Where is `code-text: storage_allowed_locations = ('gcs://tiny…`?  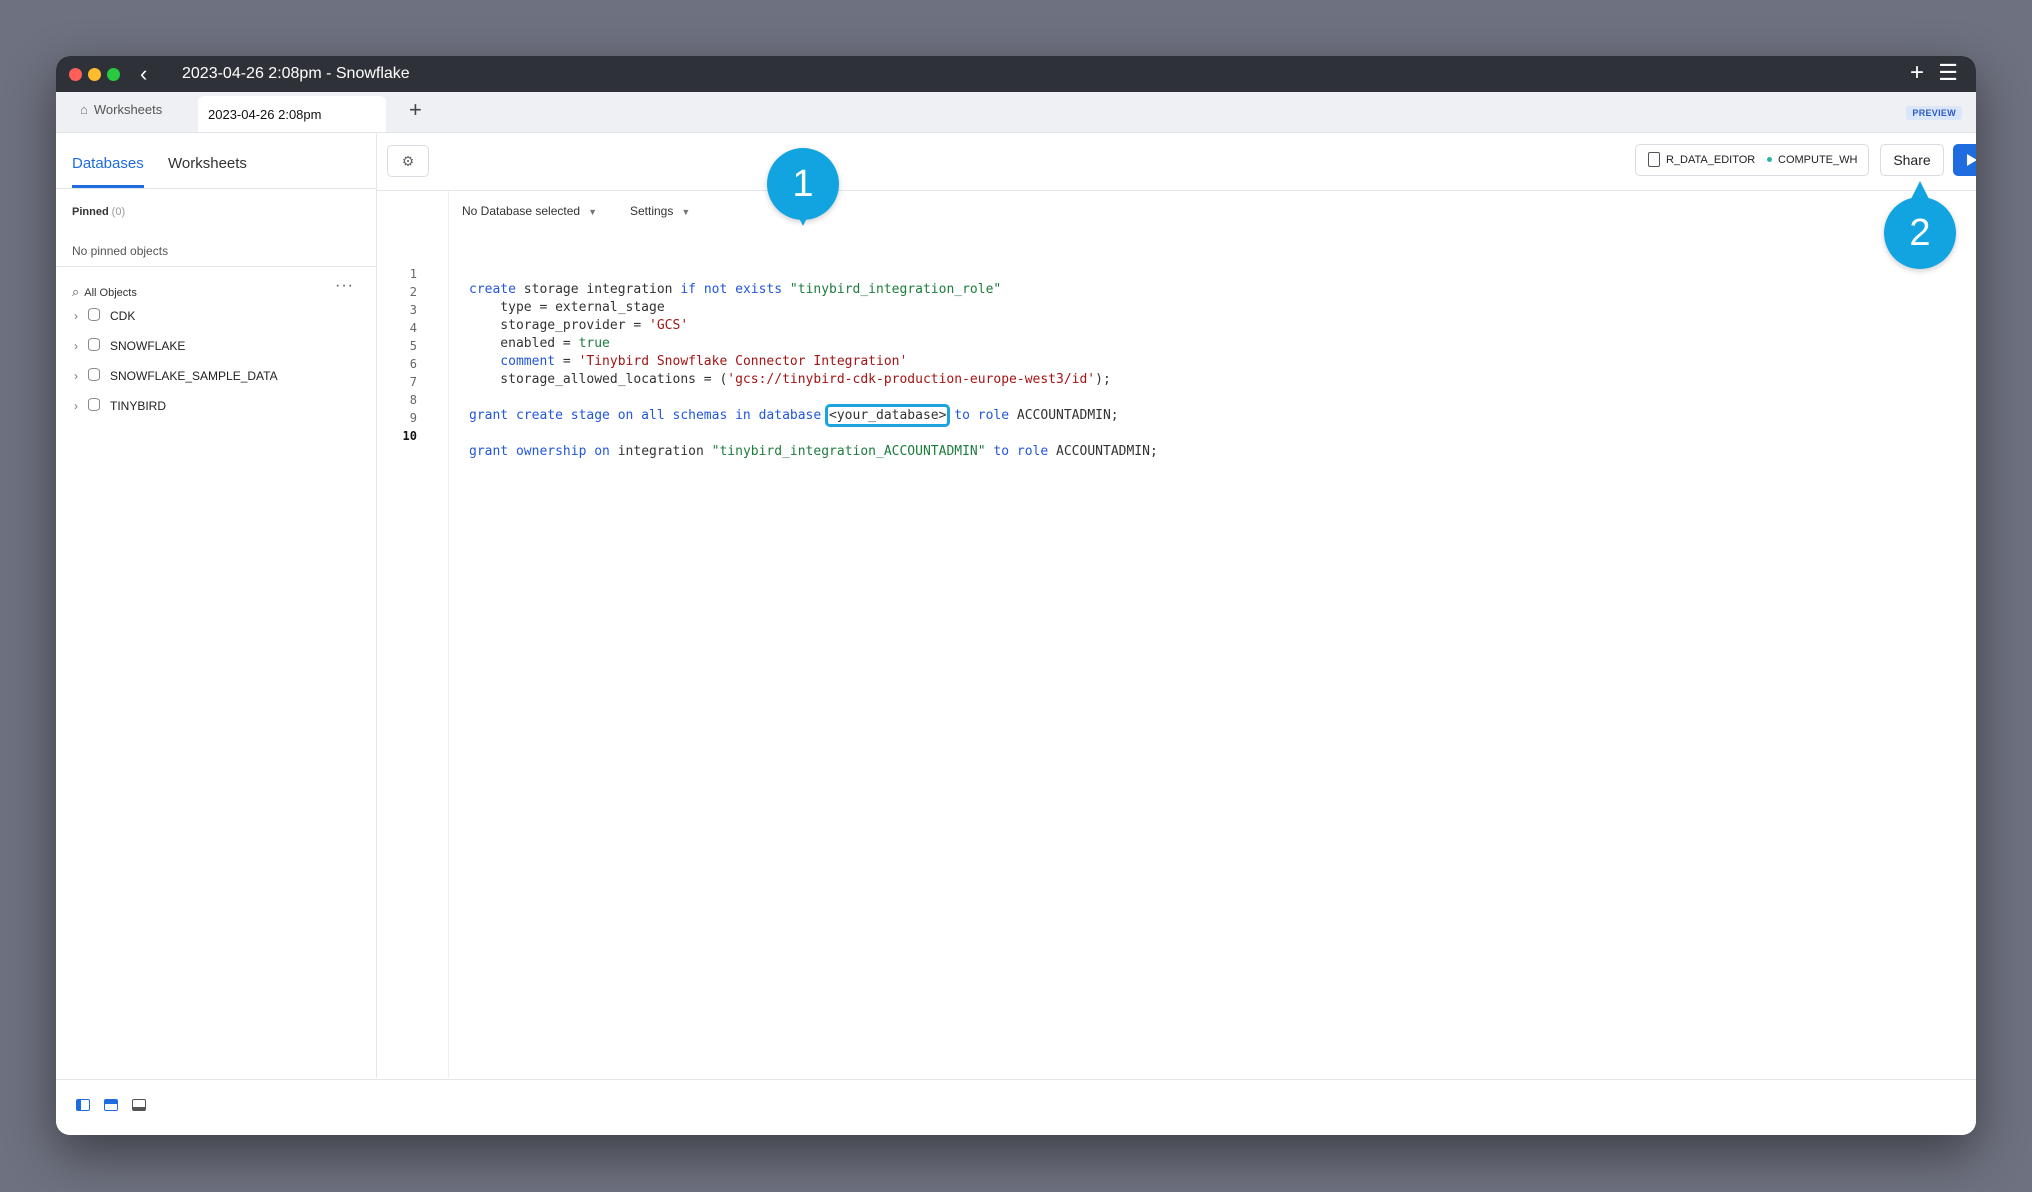 code-text: storage_allowed_locations = ('gcs://tiny… is located at coordinates (790, 379).